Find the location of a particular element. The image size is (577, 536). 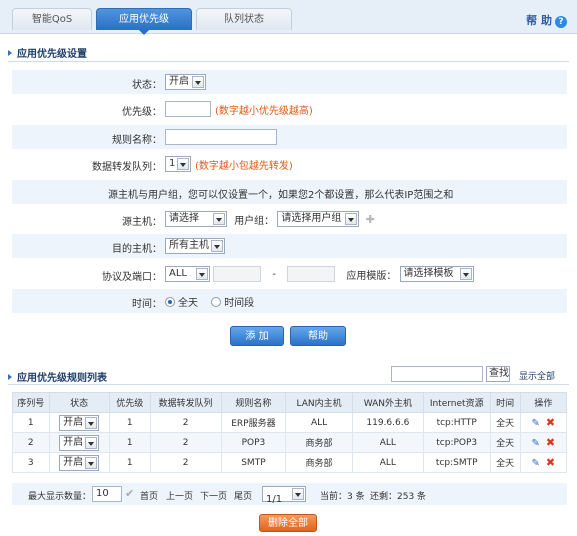

confirm-check-icon: ✔ is located at coordinates (129, 493).